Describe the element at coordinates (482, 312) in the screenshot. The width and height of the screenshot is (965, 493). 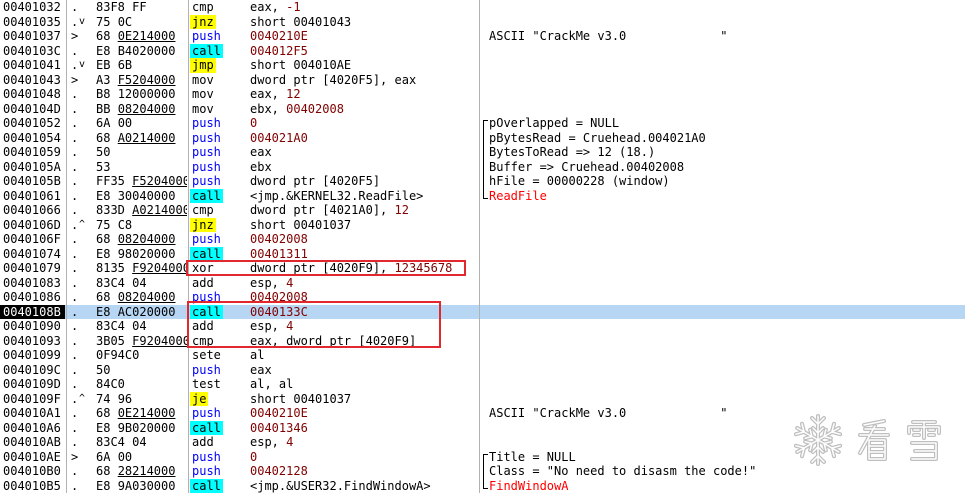
I see `disasm-row: 0040108B. E8 AC020000 call 0040133C` at that location.